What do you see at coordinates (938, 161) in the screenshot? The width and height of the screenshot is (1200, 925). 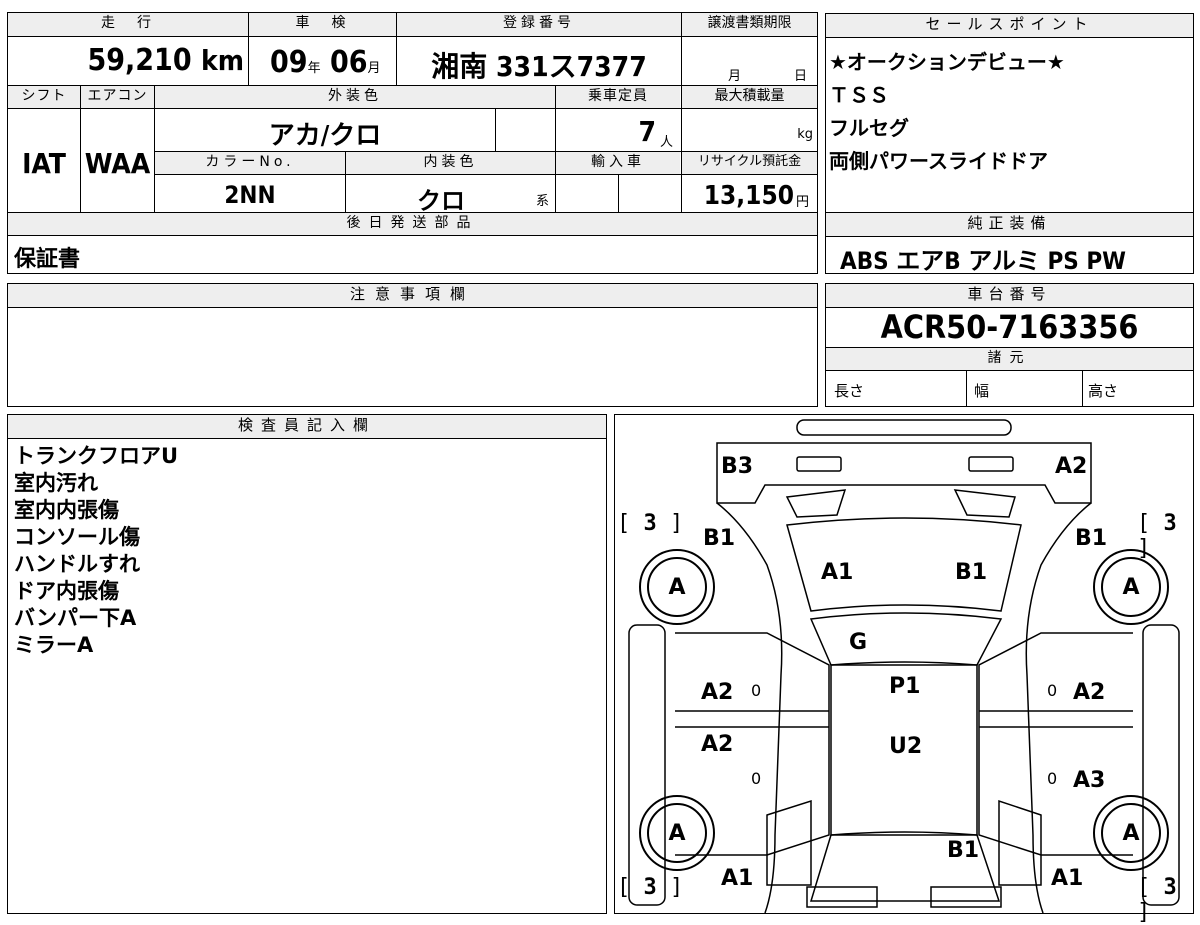 I see `sales-point-item: 両側パワースライドドア` at bounding box center [938, 161].